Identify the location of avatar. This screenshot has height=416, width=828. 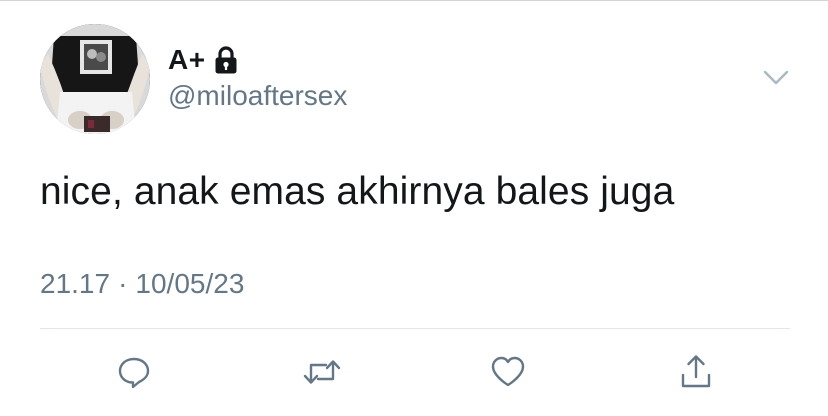
(95, 79).